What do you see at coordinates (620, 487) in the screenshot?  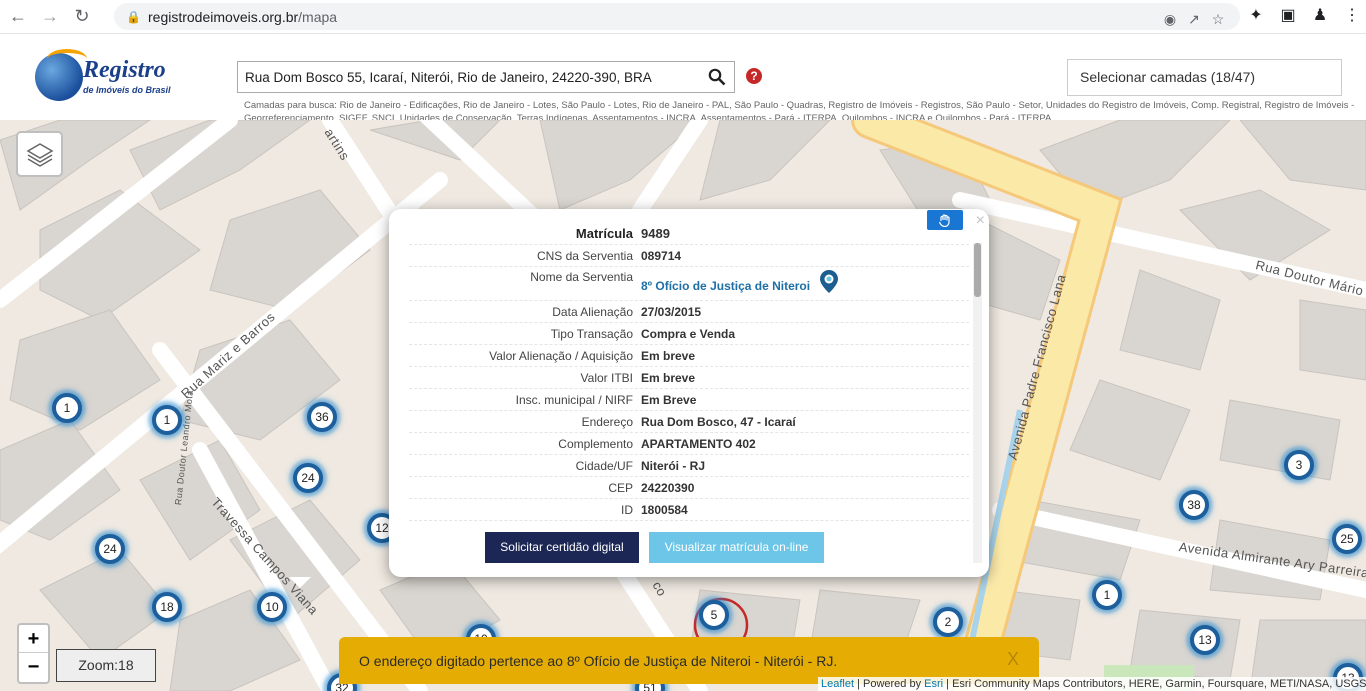 I see `detail-label: CEP` at bounding box center [620, 487].